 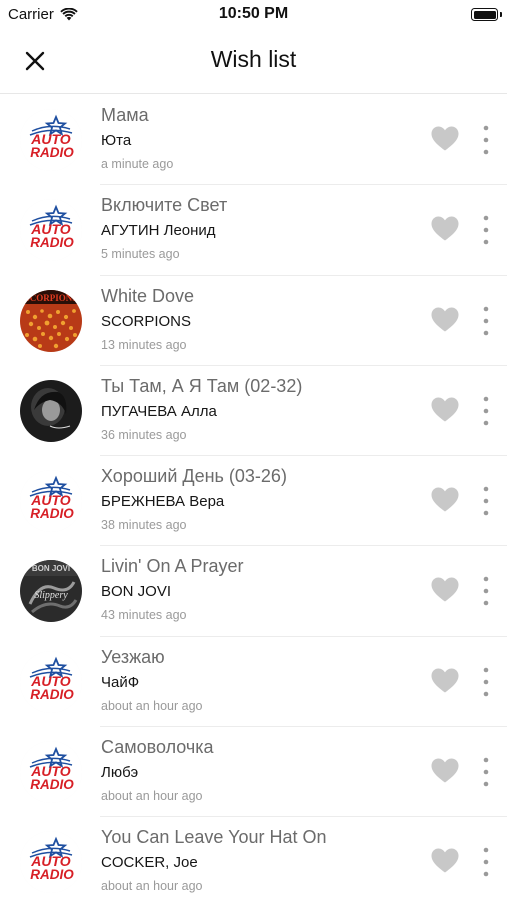 What do you see at coordinates (149, 863) in the screenshot?
I see `song-artist: COCKER, Joe` at bounding box center [149, 863].